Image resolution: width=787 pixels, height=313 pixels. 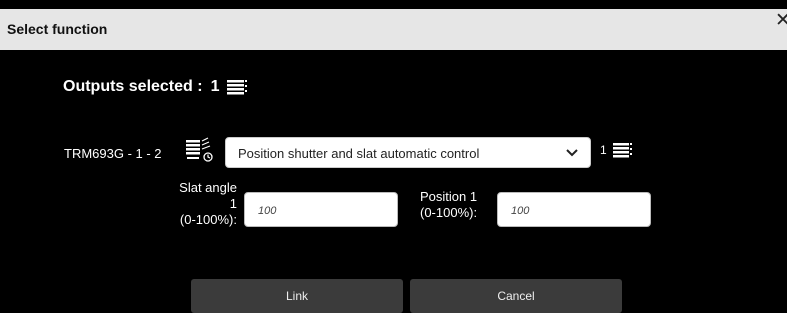 I want to click on position-label: Position 1 (0-100%):, so click(x=448, y=205).